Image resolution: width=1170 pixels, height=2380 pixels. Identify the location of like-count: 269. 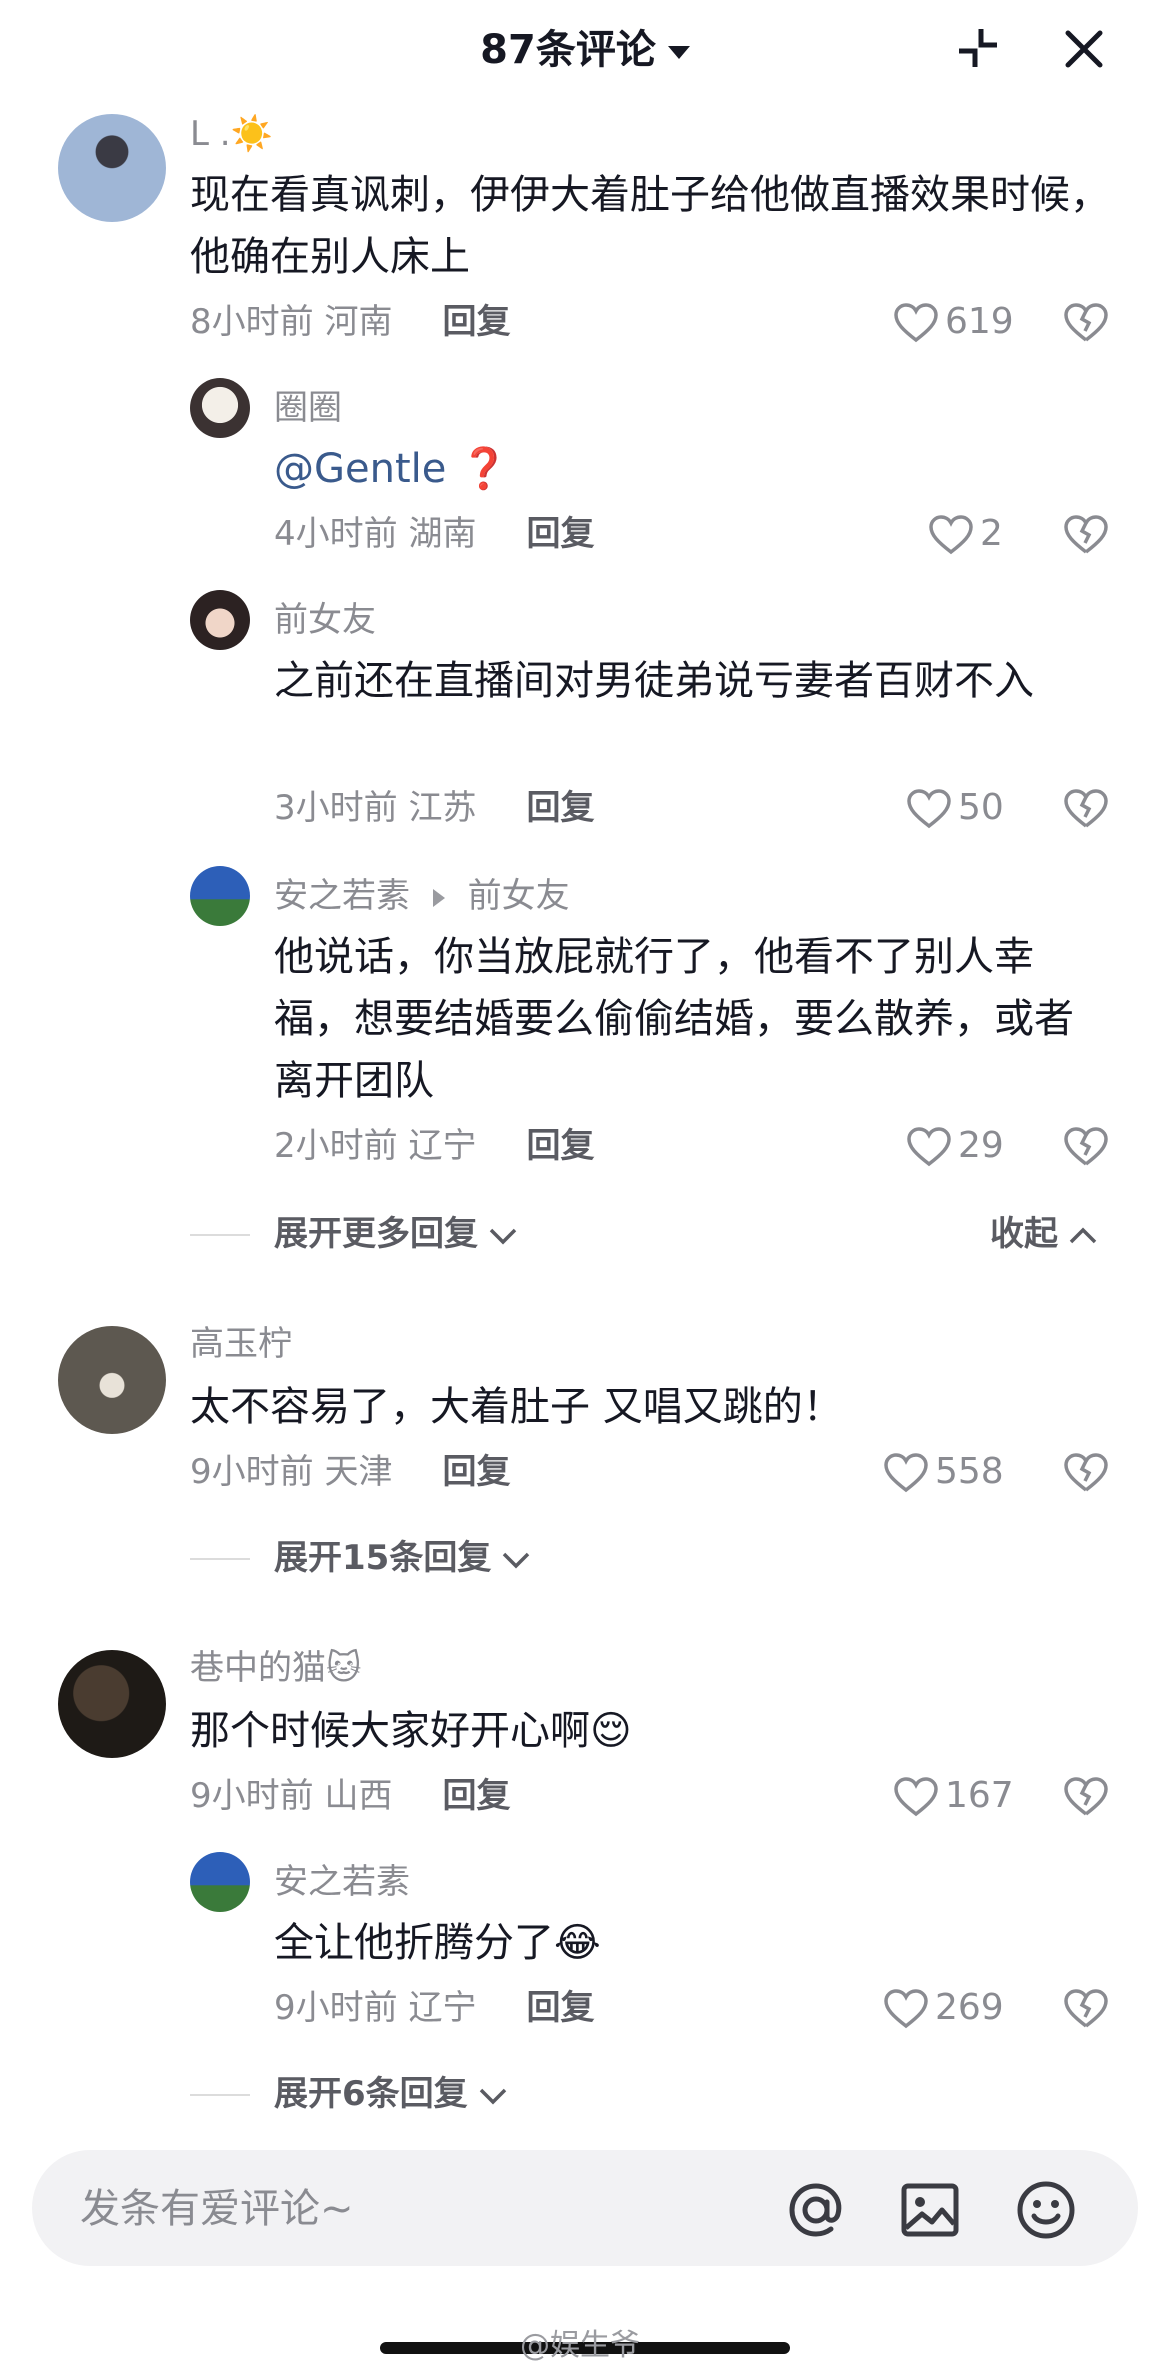
(969, 2007).